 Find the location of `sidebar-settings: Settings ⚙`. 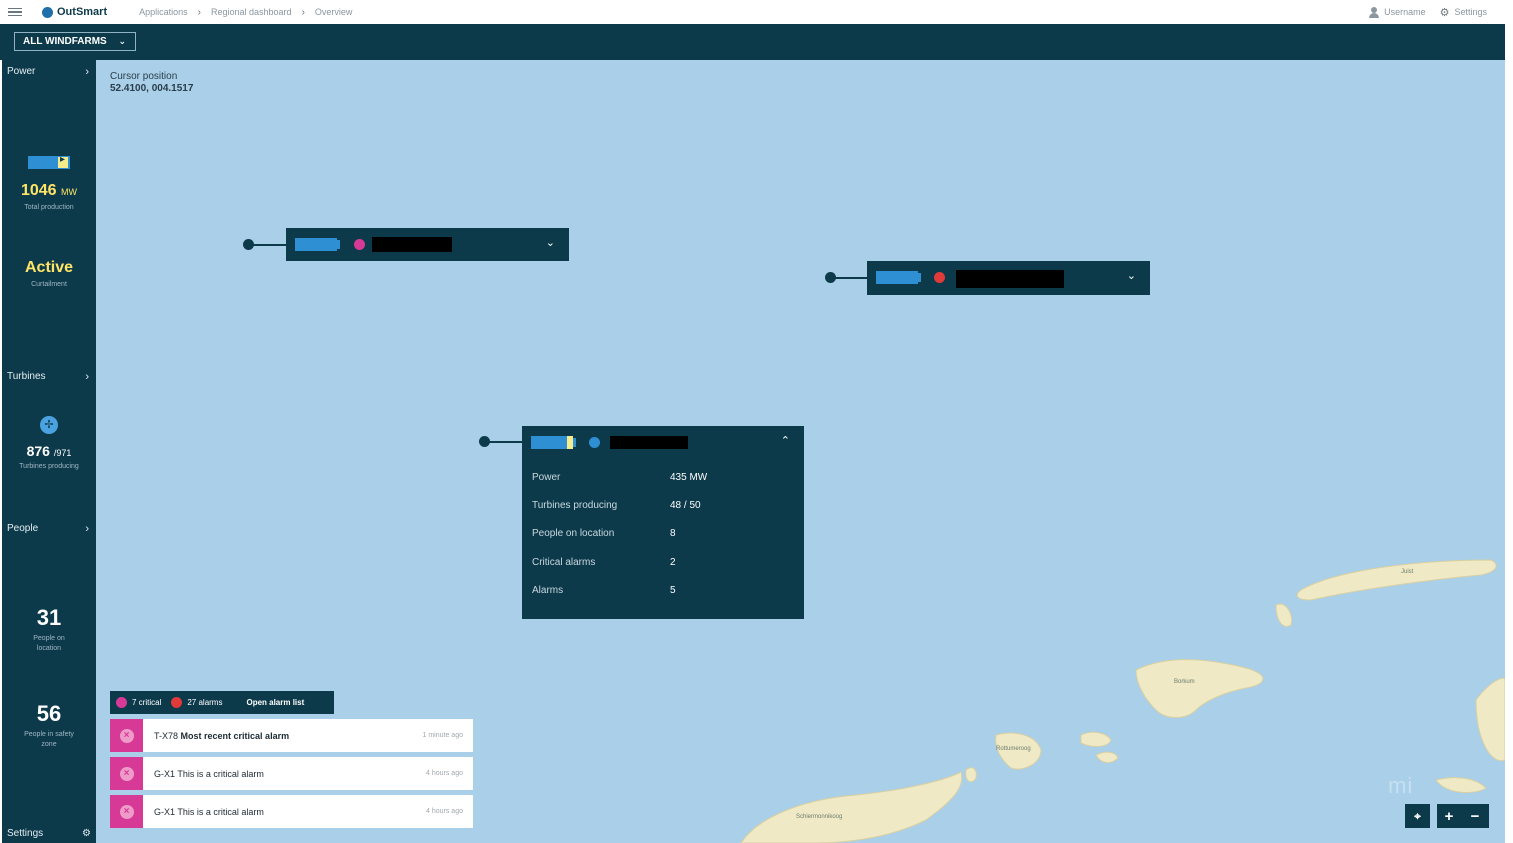

sidebar-settings: Settings ⚙ is located at coordinates (49, 833).